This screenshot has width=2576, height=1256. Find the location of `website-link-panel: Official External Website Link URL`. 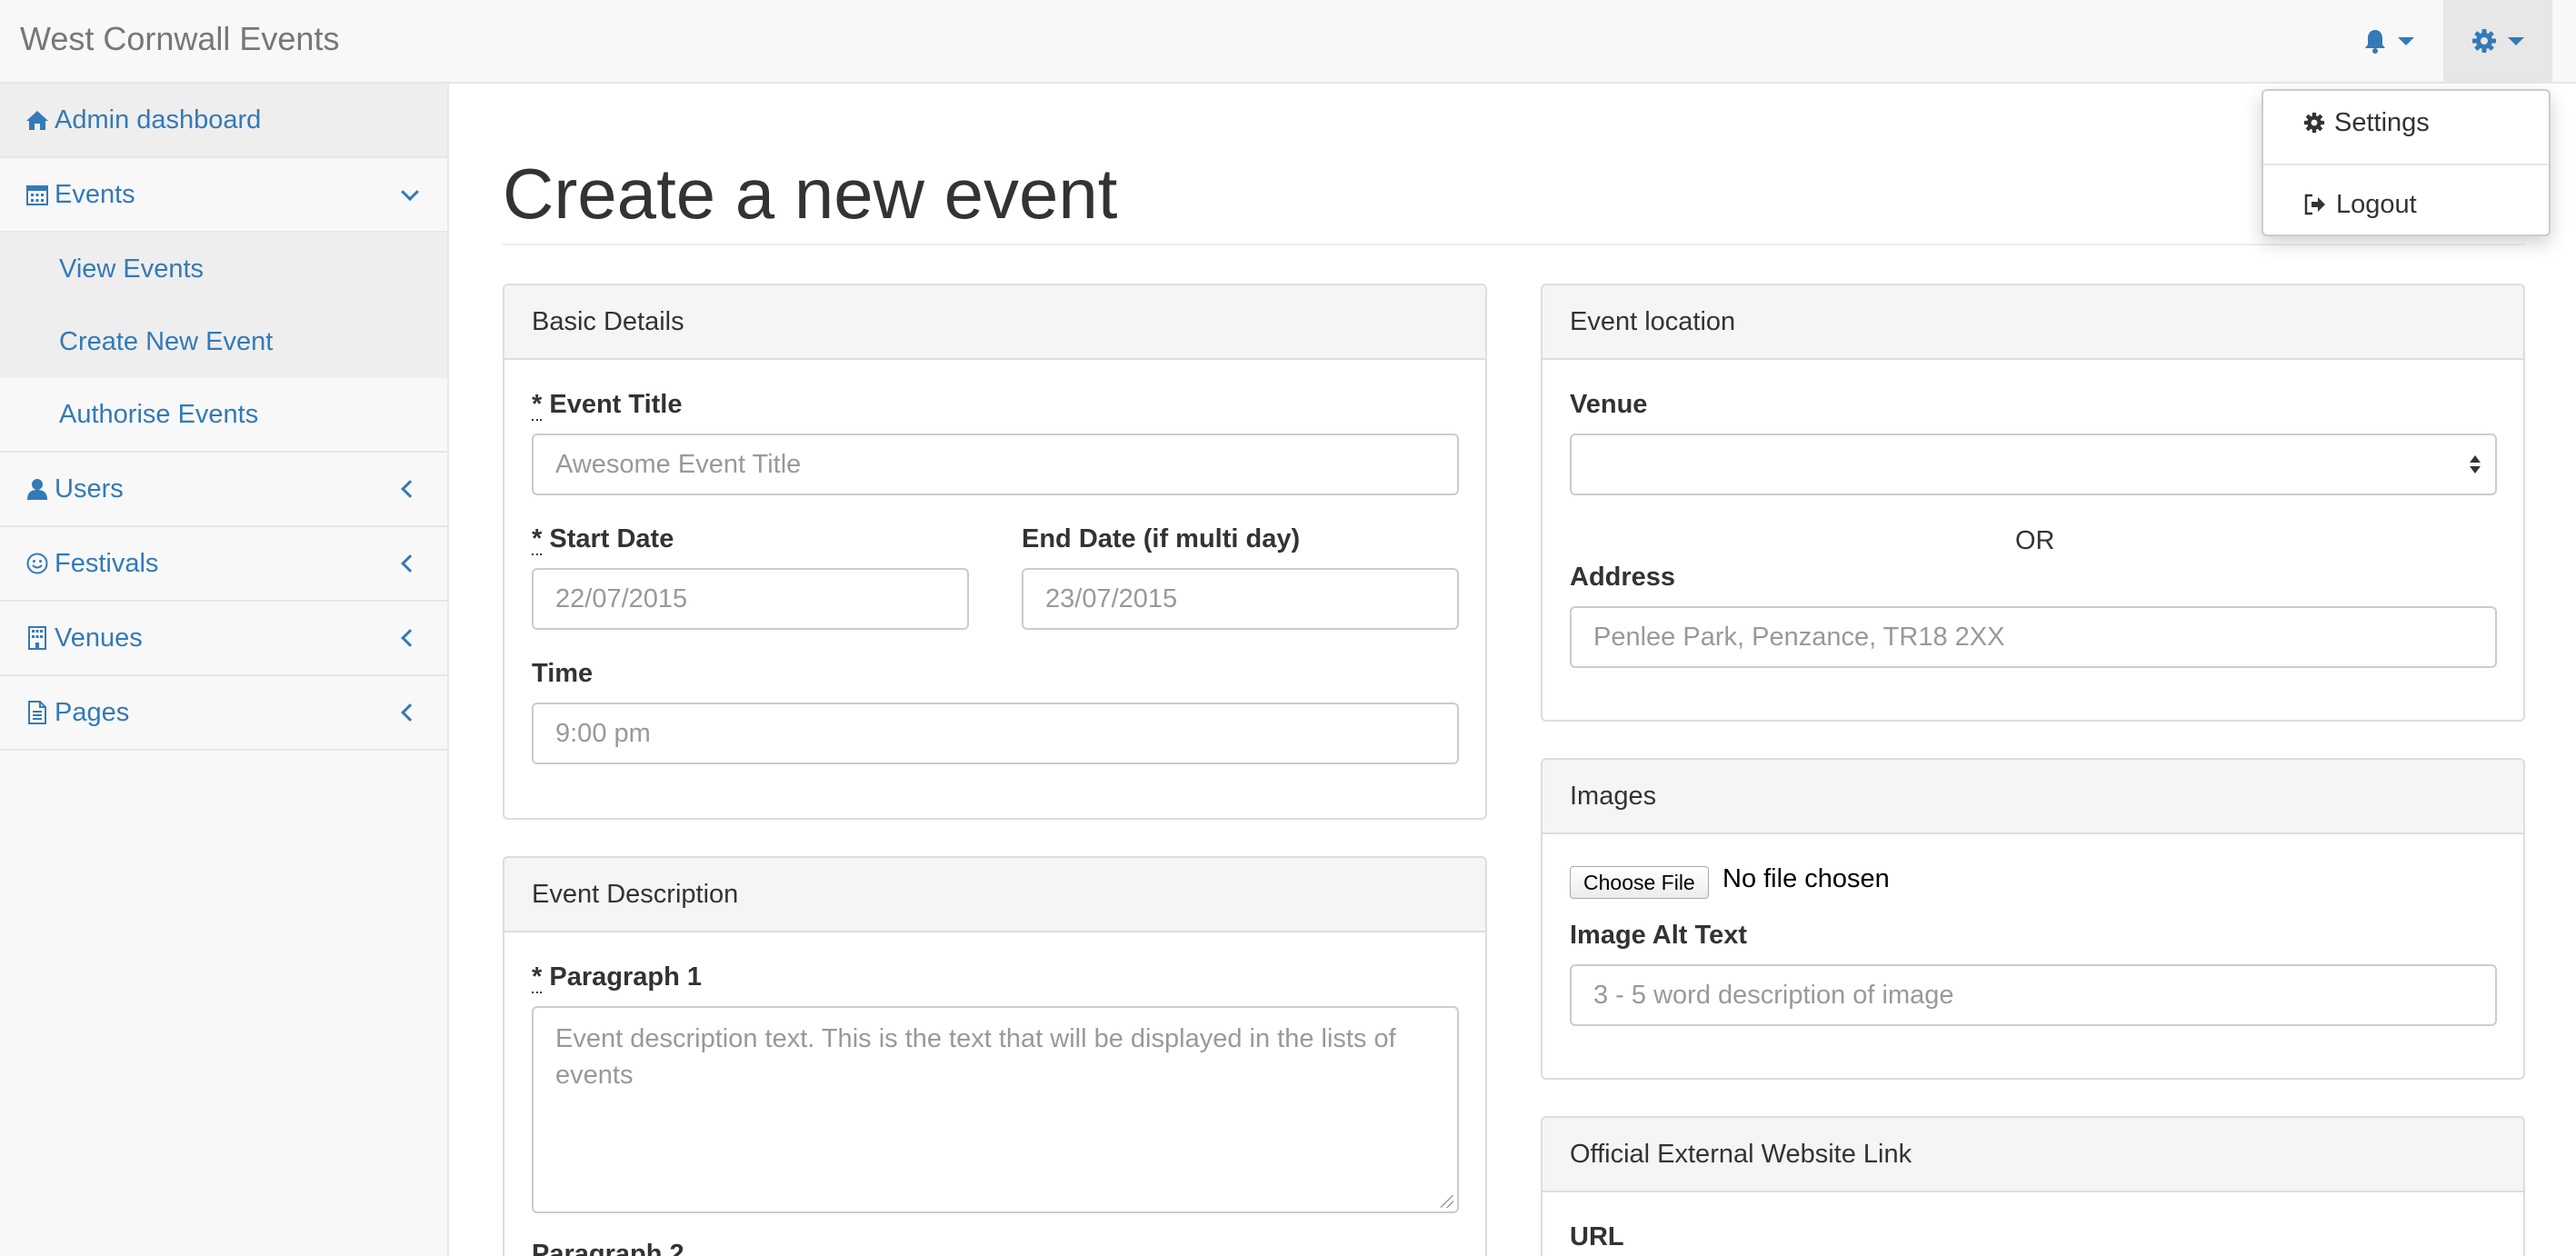

website-link-panel: Official External Website Link URL is located at coordinates (2033, 1186).